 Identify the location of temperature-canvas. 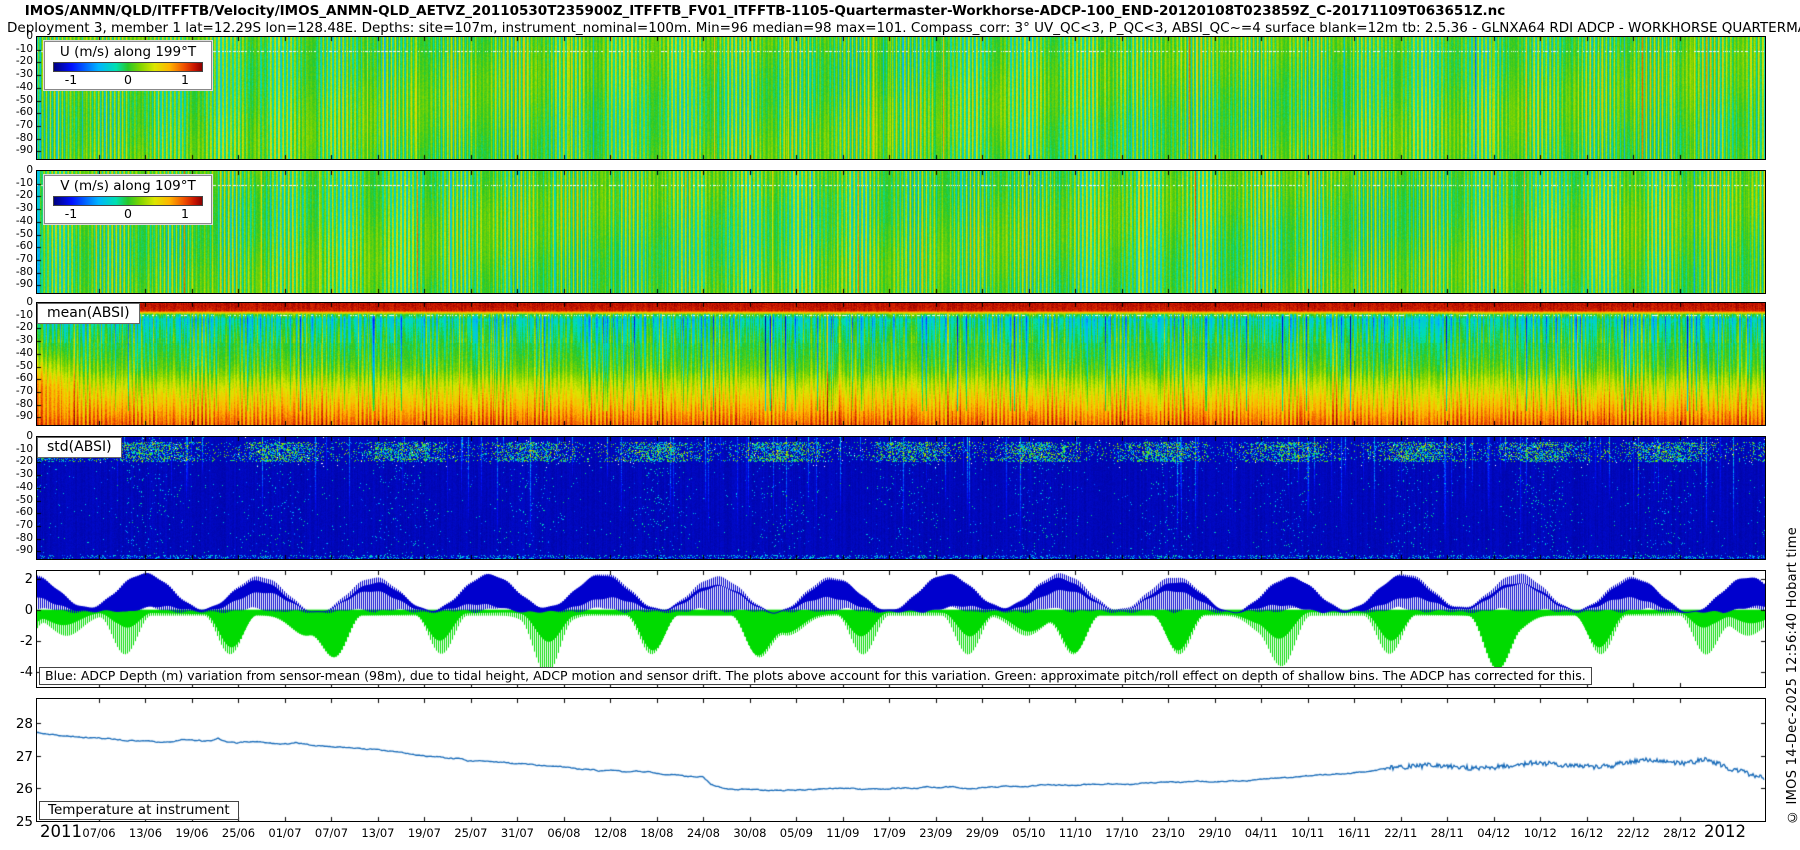
(901, 760).